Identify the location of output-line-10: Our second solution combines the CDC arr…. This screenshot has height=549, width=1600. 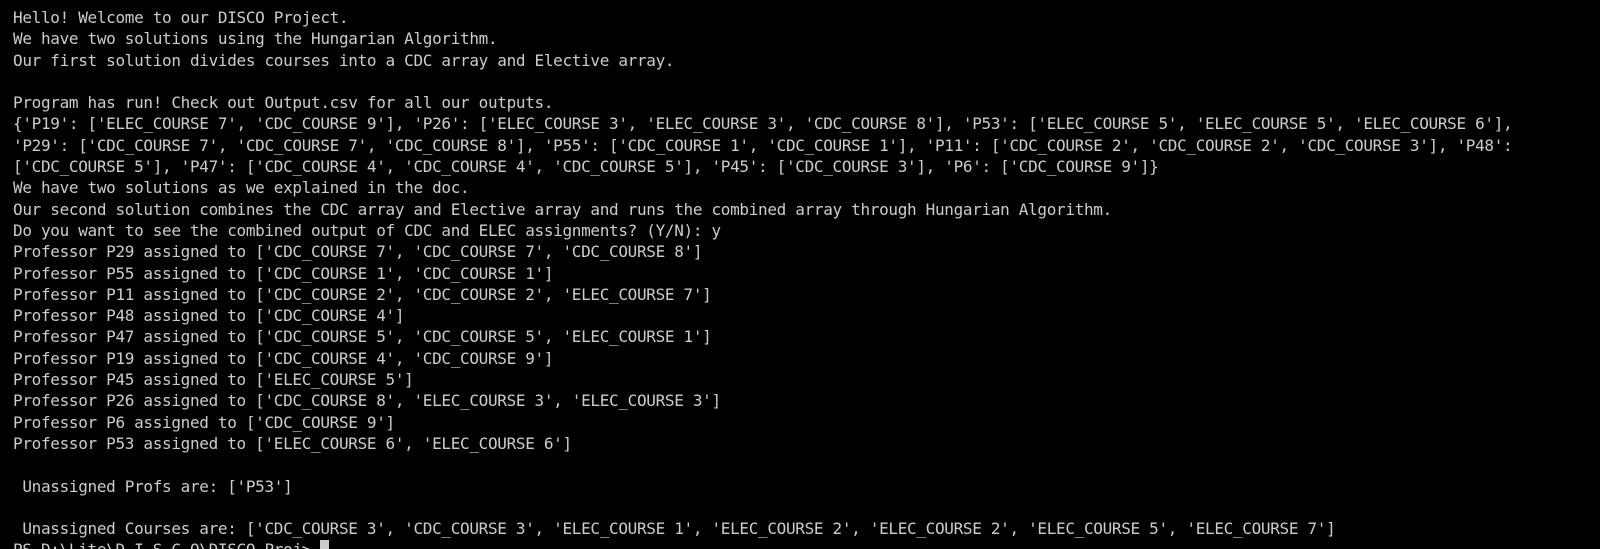
(562, 209).